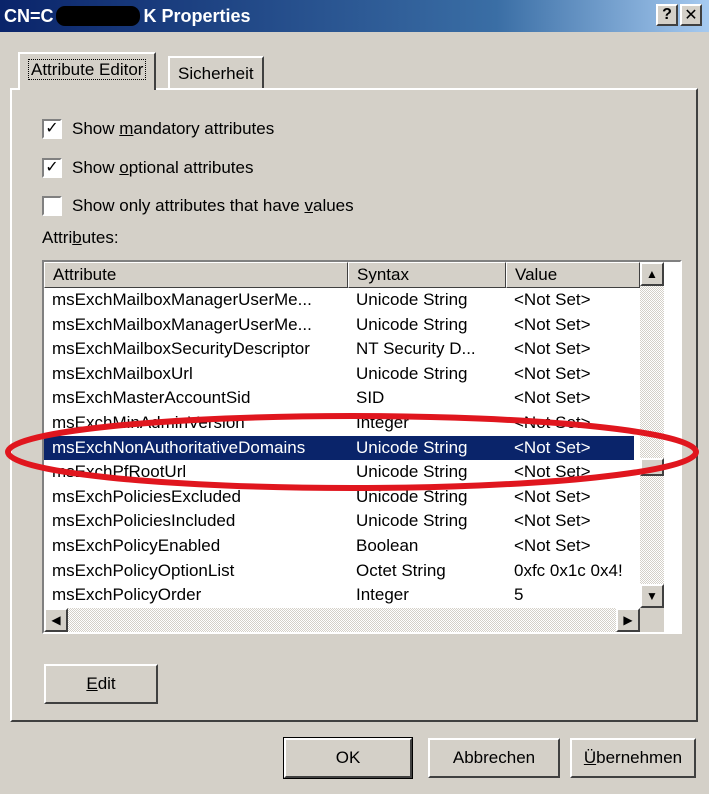 This screenshot has height=794, width=709. Describe the element at coordinates (143, 570) in the screenshot. I see `cell-attribute: msExchPolicyOptionList` at that location.